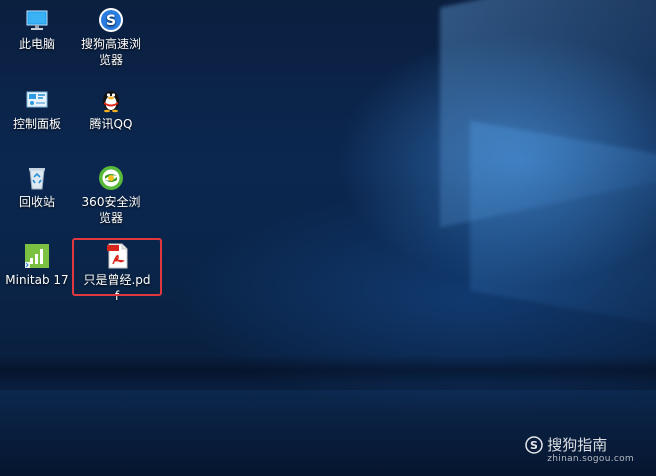 The image size is (656, 476). I want to click on desktop-icon-this-pc: 此电脑, so click(37, 29).